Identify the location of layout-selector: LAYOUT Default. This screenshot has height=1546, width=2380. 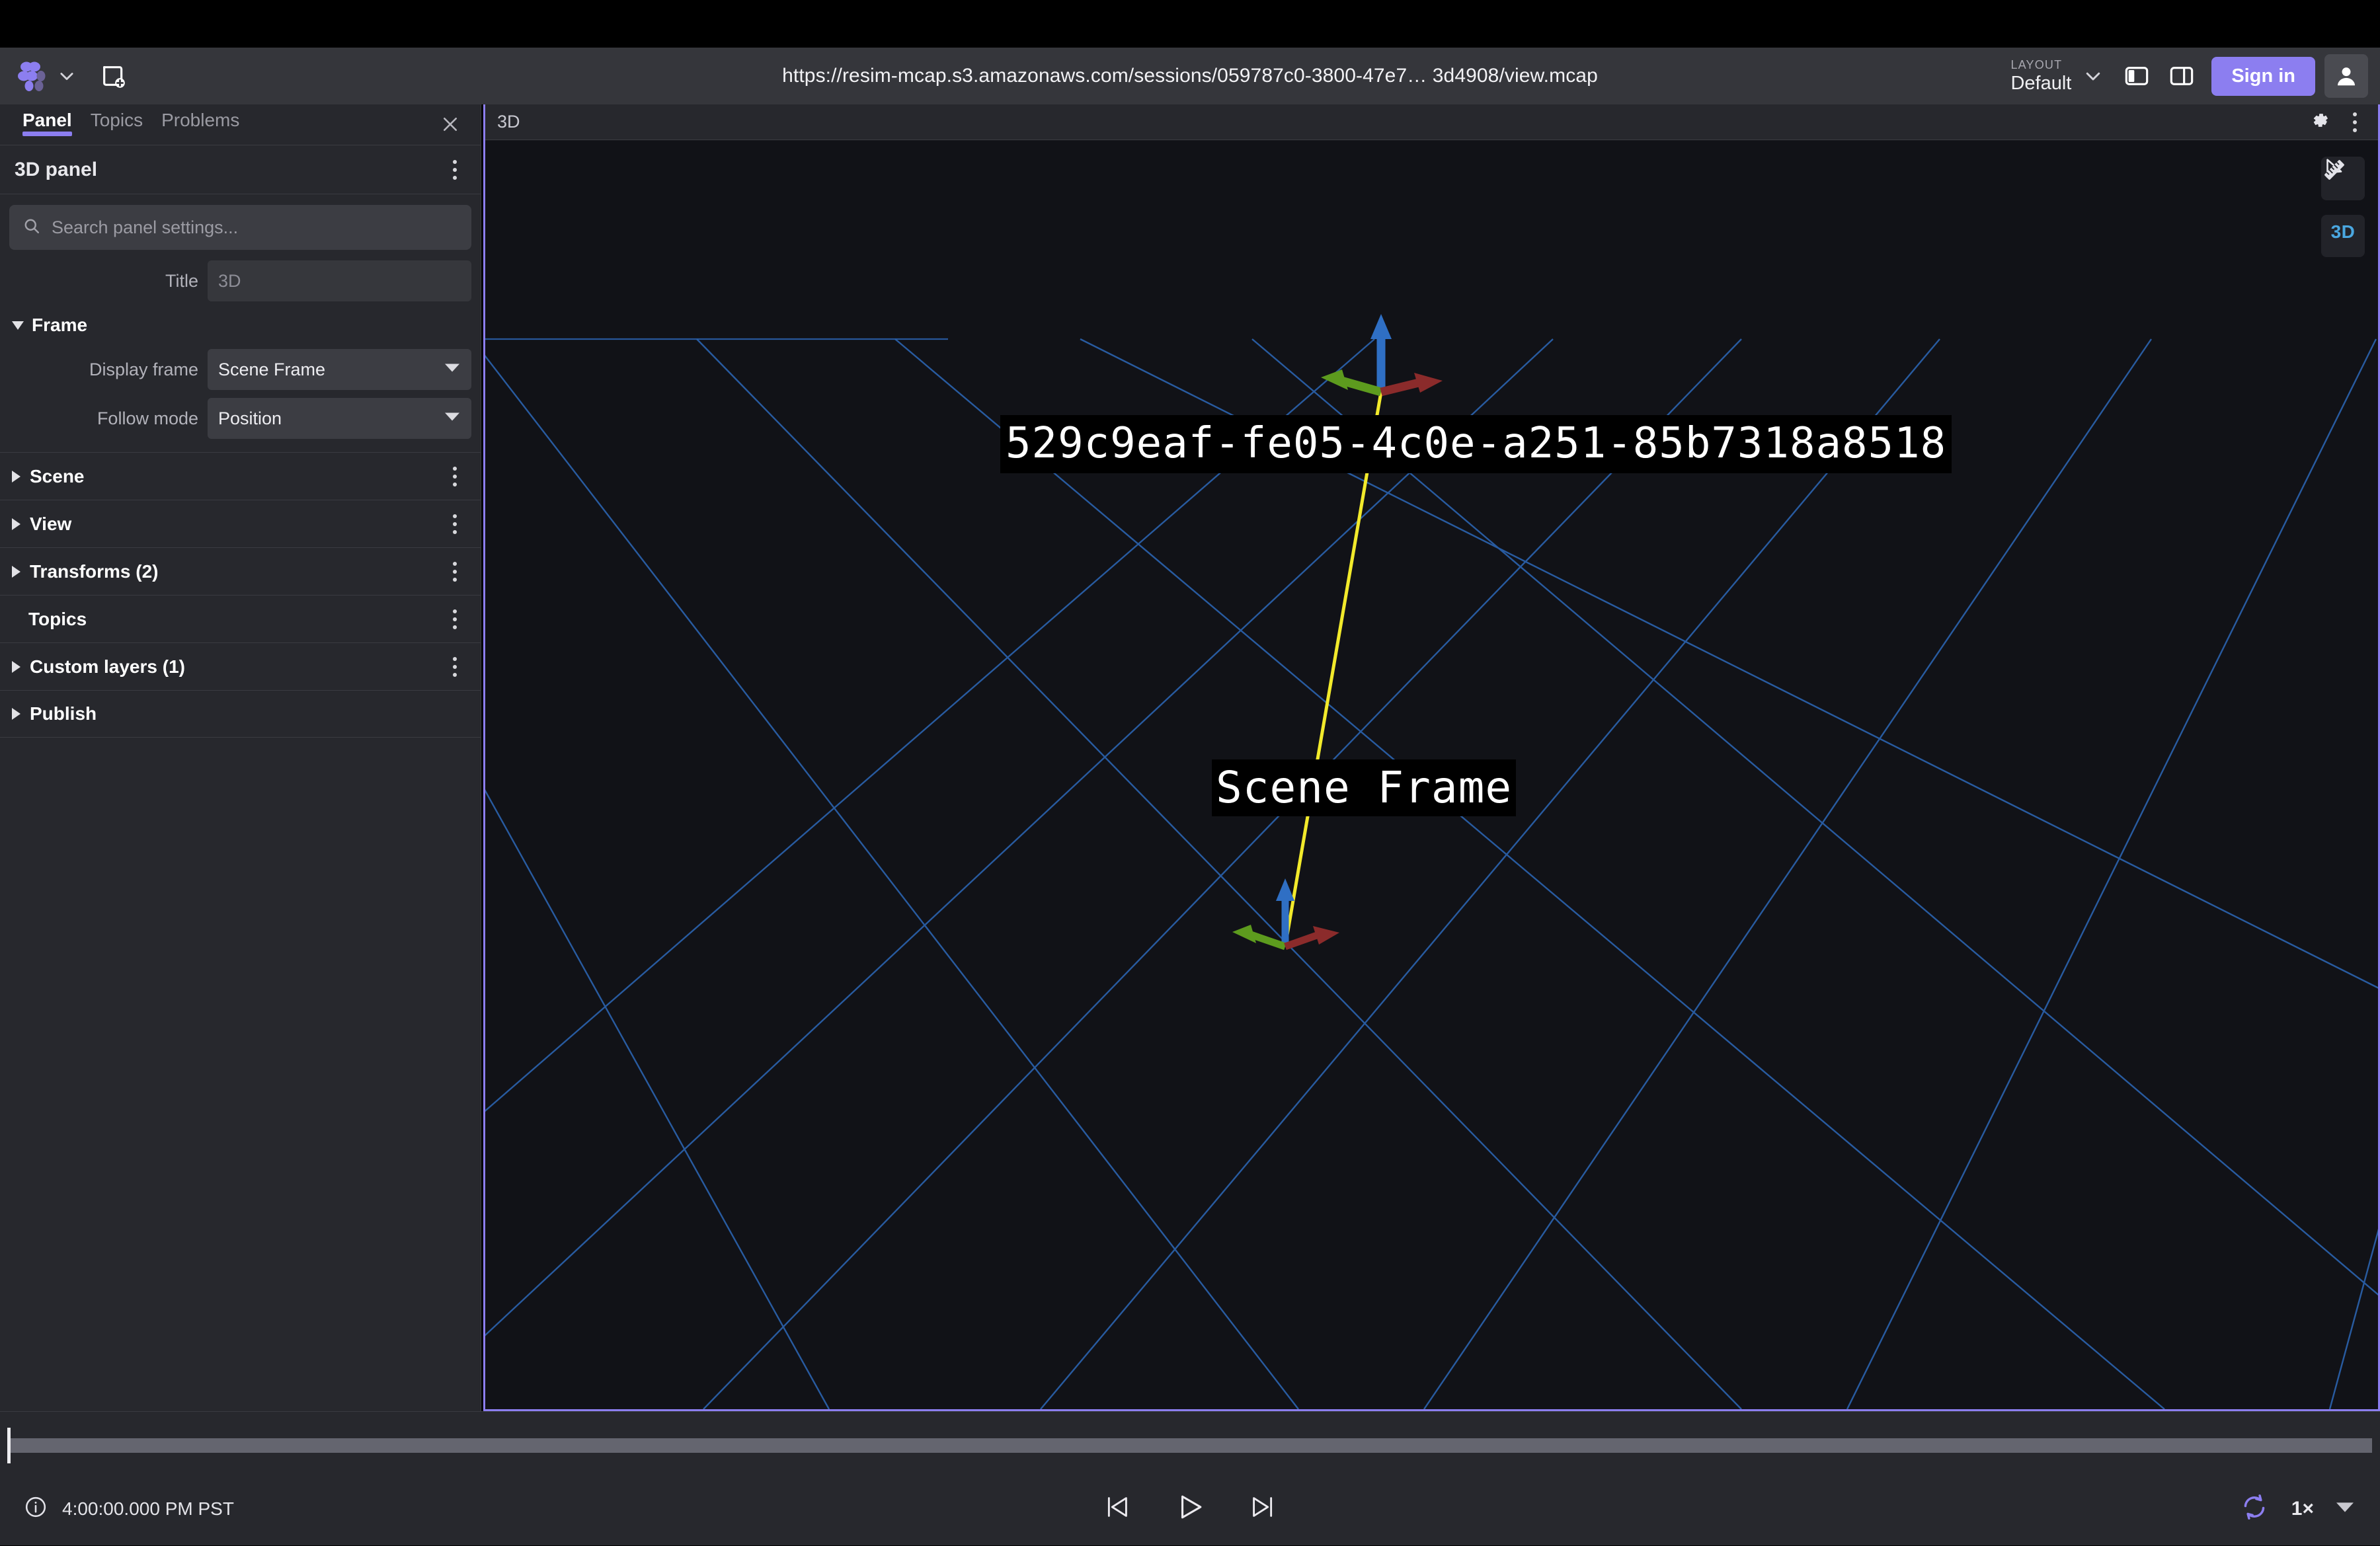
(2039, 76).